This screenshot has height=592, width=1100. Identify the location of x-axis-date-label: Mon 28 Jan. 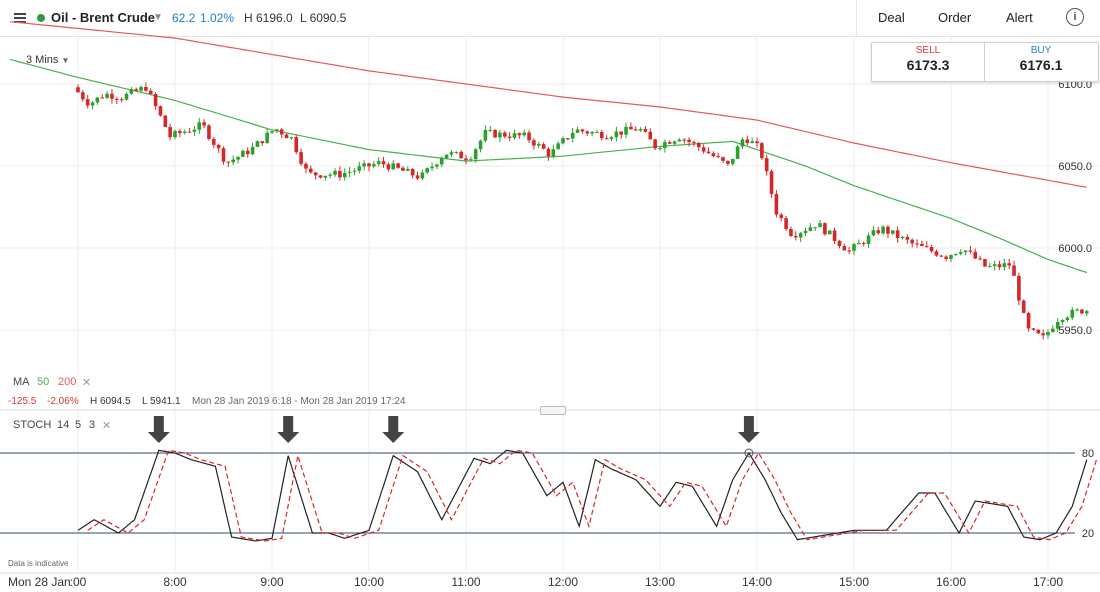
(39, 582).